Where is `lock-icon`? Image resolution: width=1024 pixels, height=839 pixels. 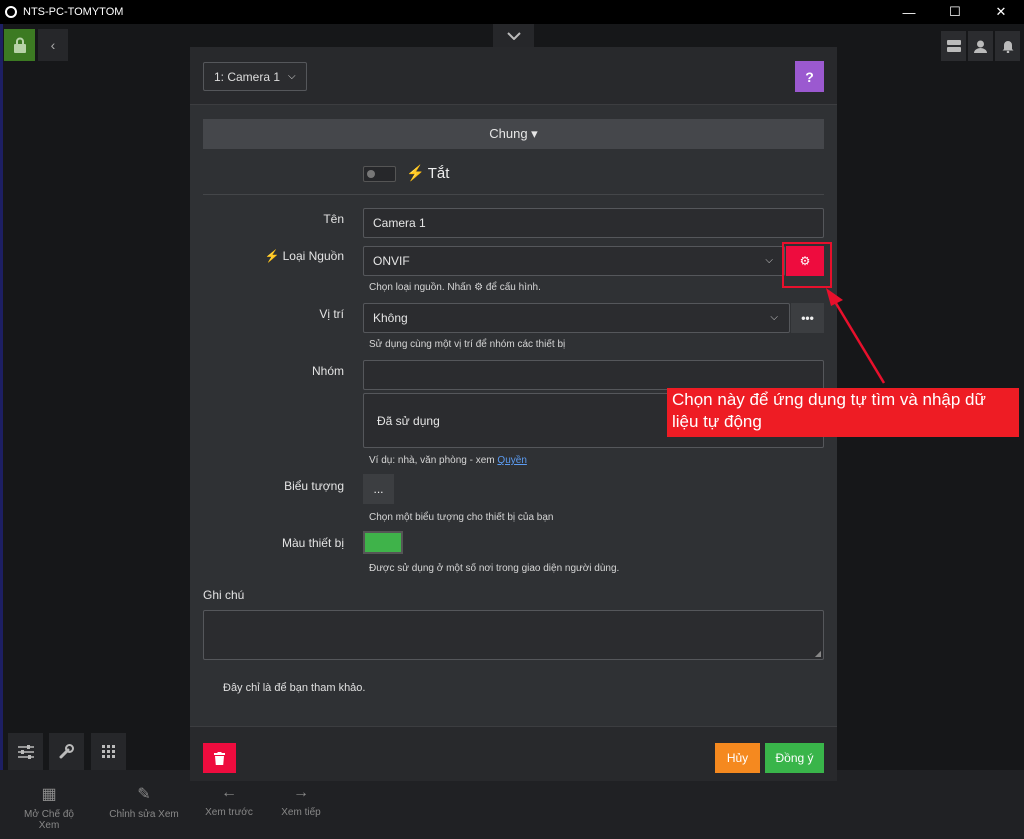
lock-icon is located at coordinates (19, 45).